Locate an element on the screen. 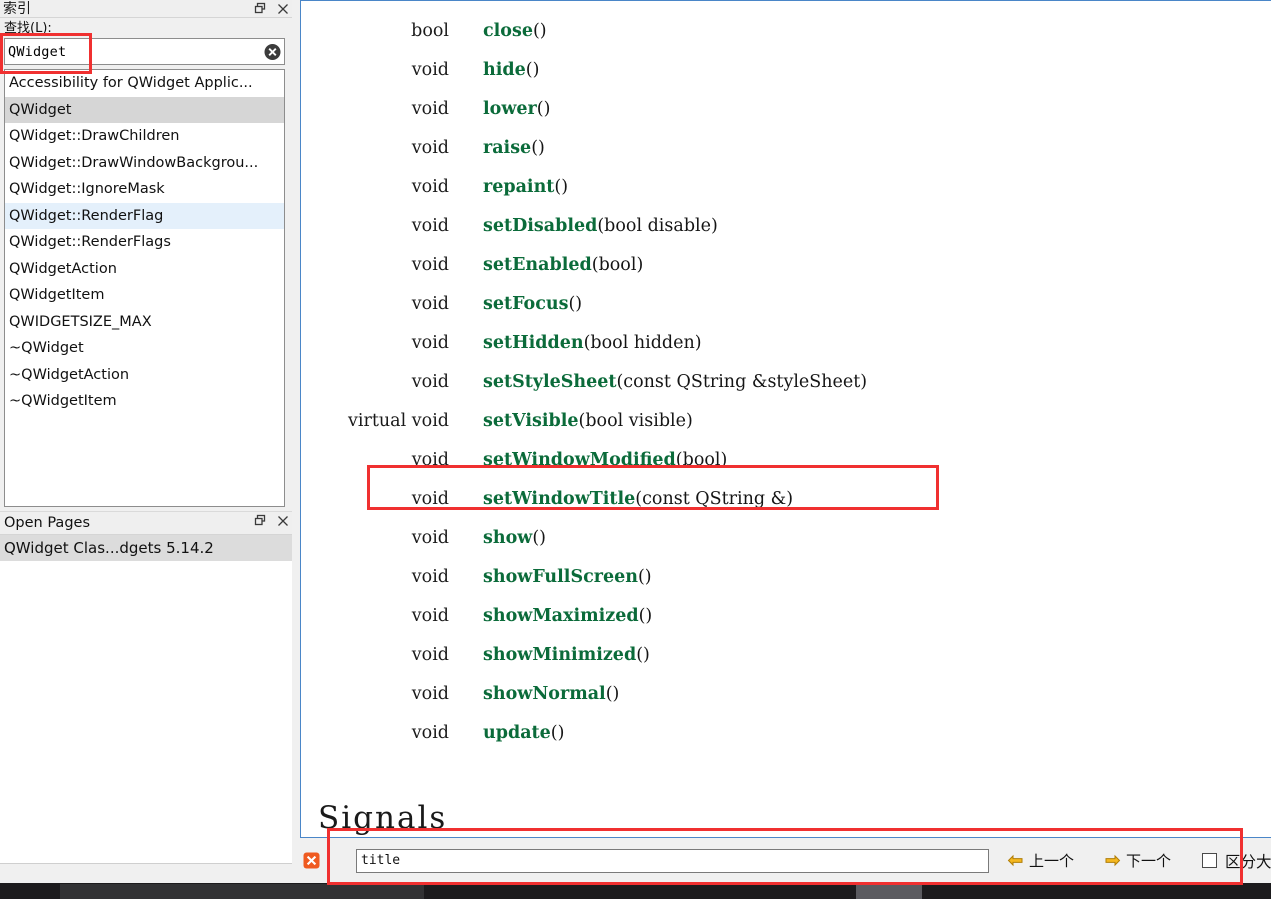 This screenshot has width=1271, height=899. index-list-item: QWidget::DrawChildren is located at coordinates (144, 136).